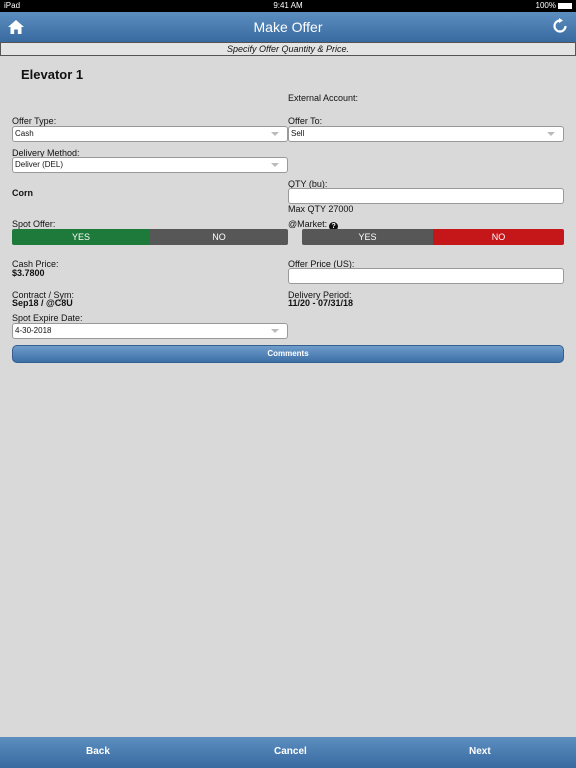  I want to click on offer-price-input, so click(426, 276).